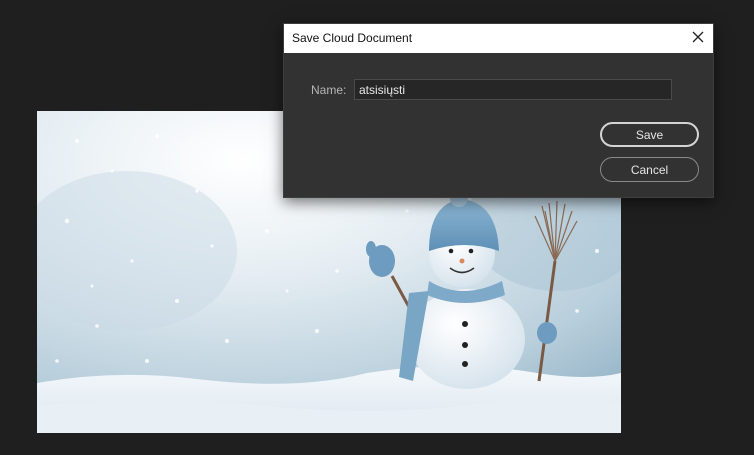 The height and width of the screenshot is (455, 754). I want to click on dialog-title: Save Cloud Document, so click(352, 38).